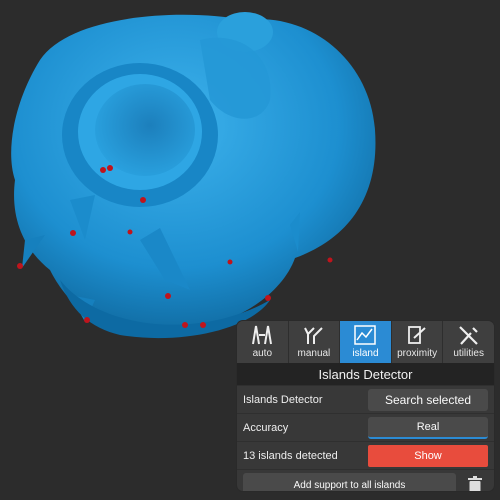 Image resolution: width=500 pixels, height=500 pixels. I want to click on tab-manual: manual, so click(315, 342).